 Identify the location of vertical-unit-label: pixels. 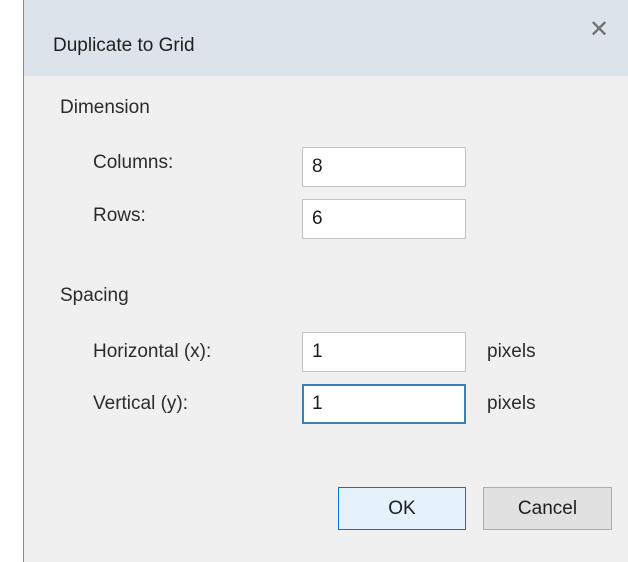
(511, 403).